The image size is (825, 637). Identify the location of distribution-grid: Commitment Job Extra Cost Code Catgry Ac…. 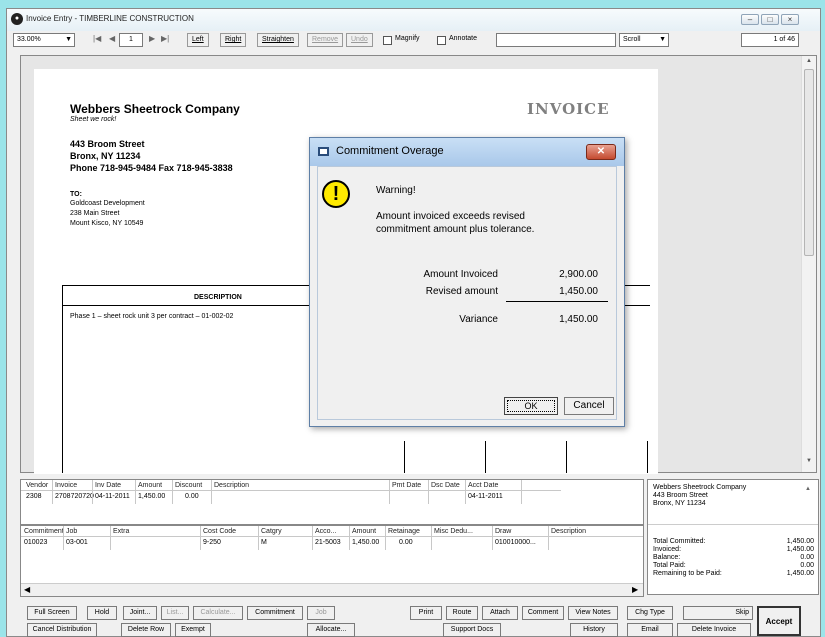
(332, 561).